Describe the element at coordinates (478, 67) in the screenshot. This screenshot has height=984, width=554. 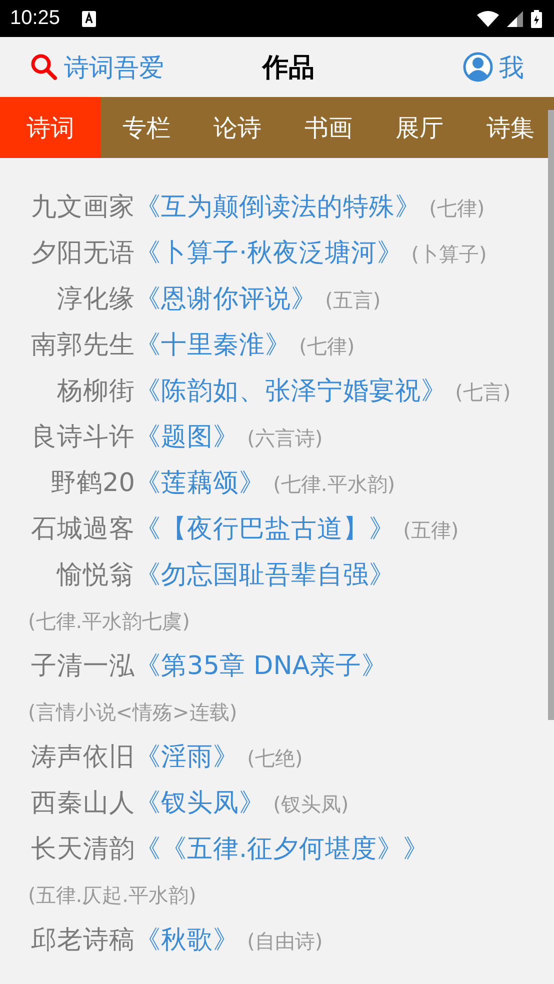
I see `user-icon` at that location.